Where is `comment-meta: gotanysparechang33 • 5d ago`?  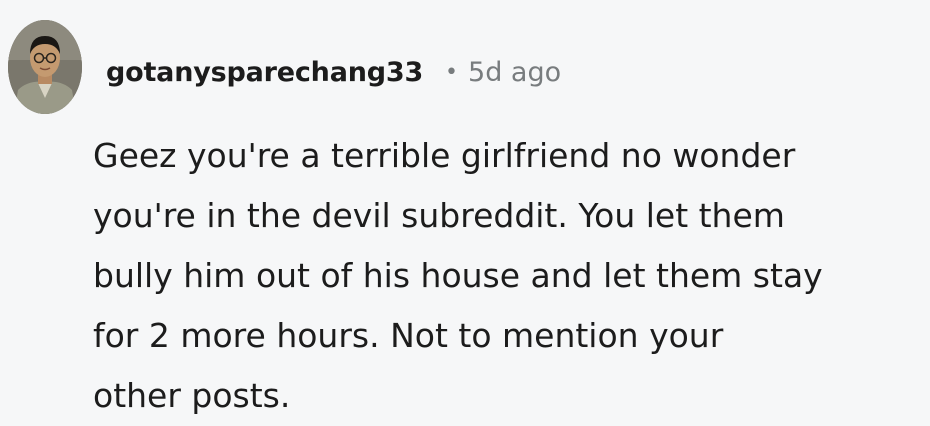
comment-meta: gotanysparechang33 • 5d ago is located at coordinates (333, 72).